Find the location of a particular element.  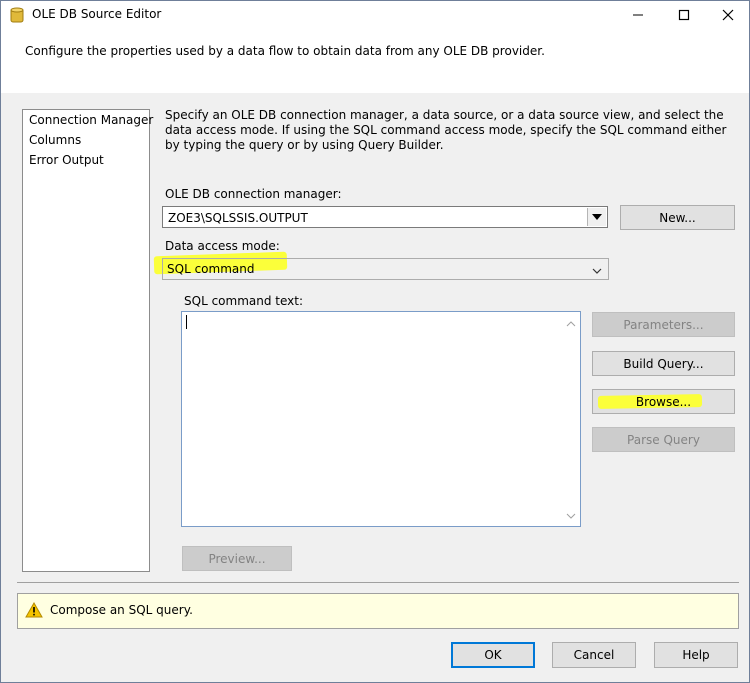

minimize-button is located at coordinates (638, 15).